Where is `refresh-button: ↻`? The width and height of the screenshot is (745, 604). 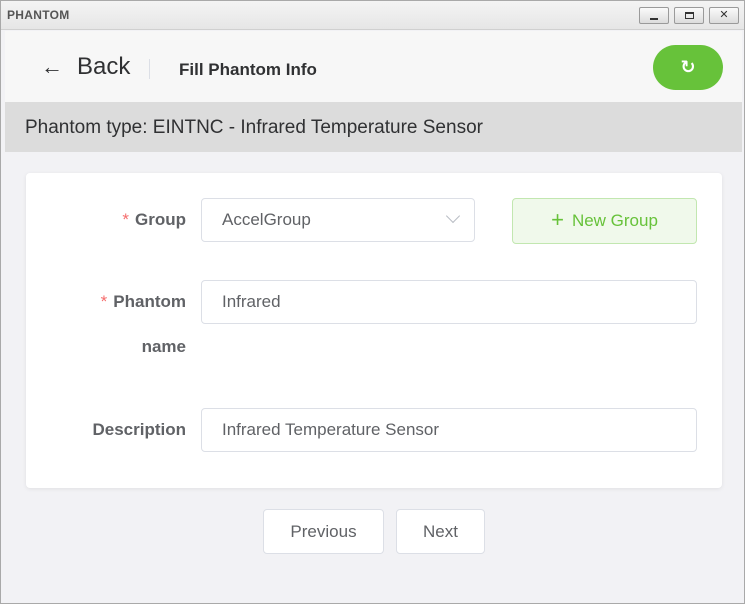 refresh-button: ↻ is located at coordinates (688, 67).